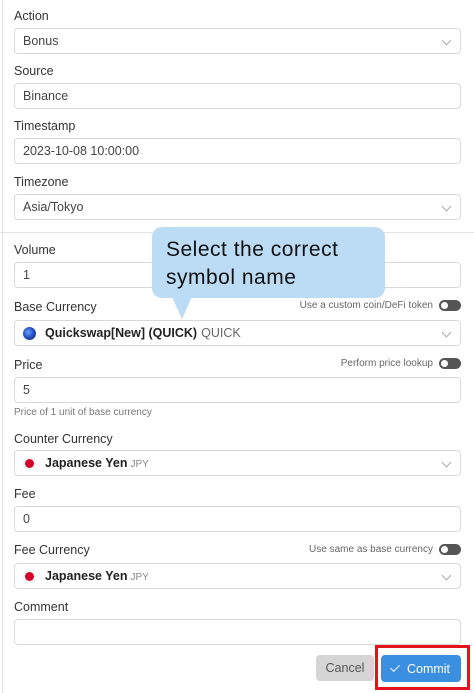 The image size is (474, 693). I want to click on action-value: Bonus, so click(41, 41).